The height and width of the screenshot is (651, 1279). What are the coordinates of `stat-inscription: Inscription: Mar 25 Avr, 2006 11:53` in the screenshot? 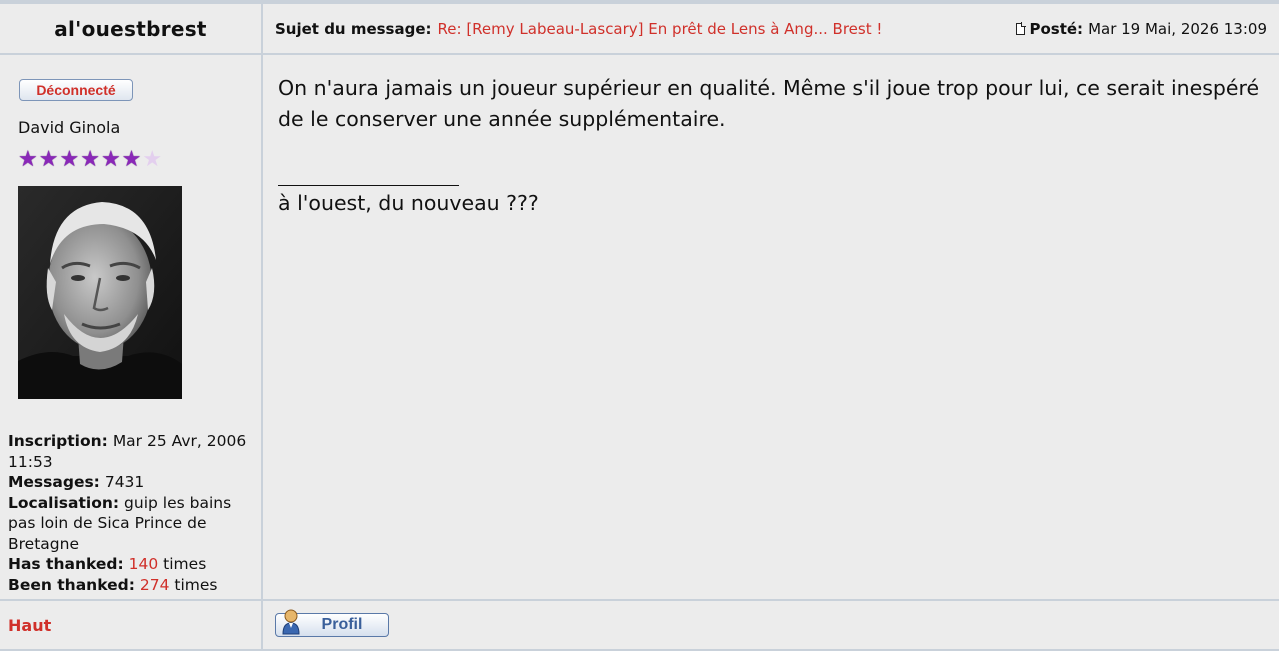 It's located at (130, 451).